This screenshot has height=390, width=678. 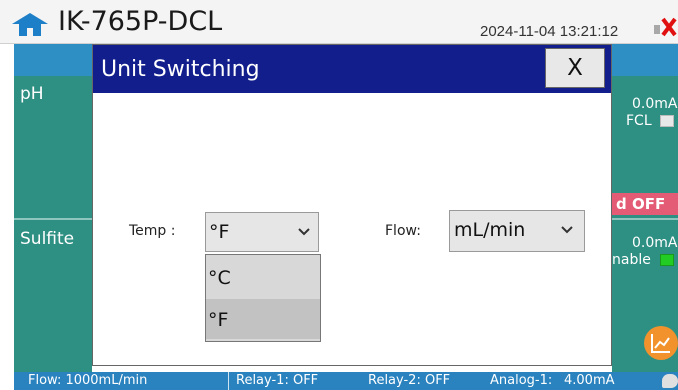 I want to click on sulfite-toggle, so click(x=667, y=260).